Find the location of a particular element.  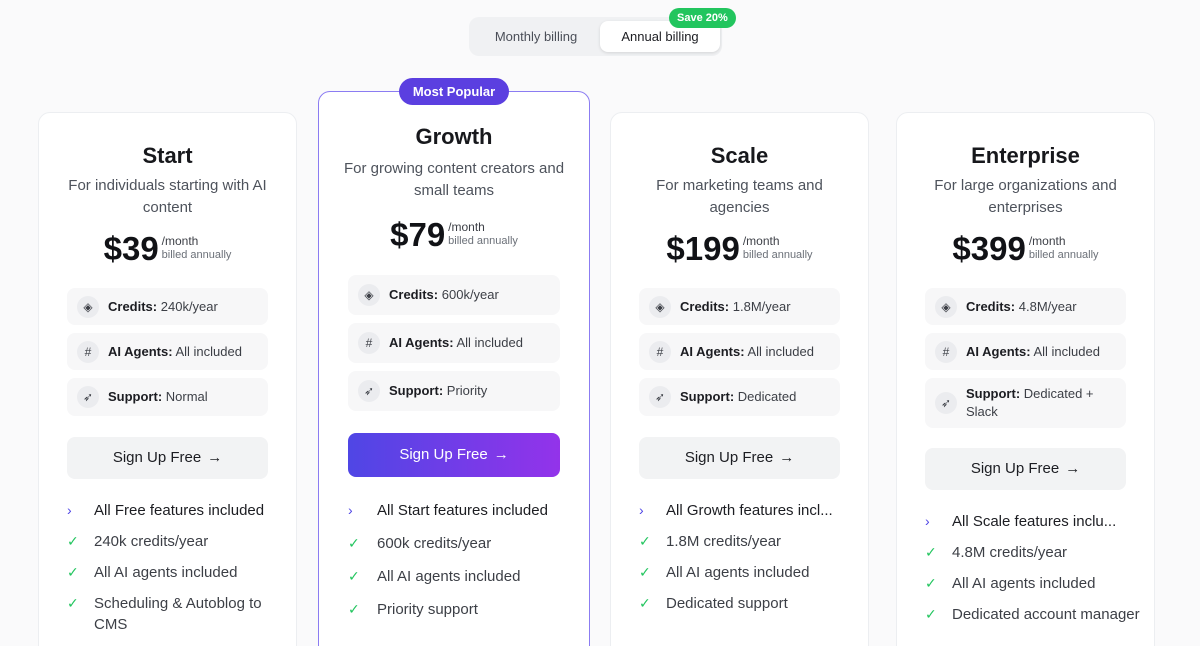

support-row: ➶ Support: Dedicated is located at coordinates (739, 397).